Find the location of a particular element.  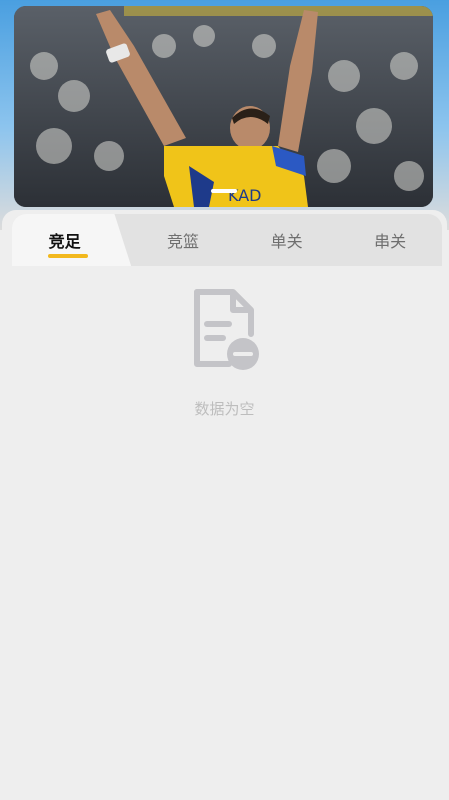

tab-label: 单关 is located at coordinates (286, 241).